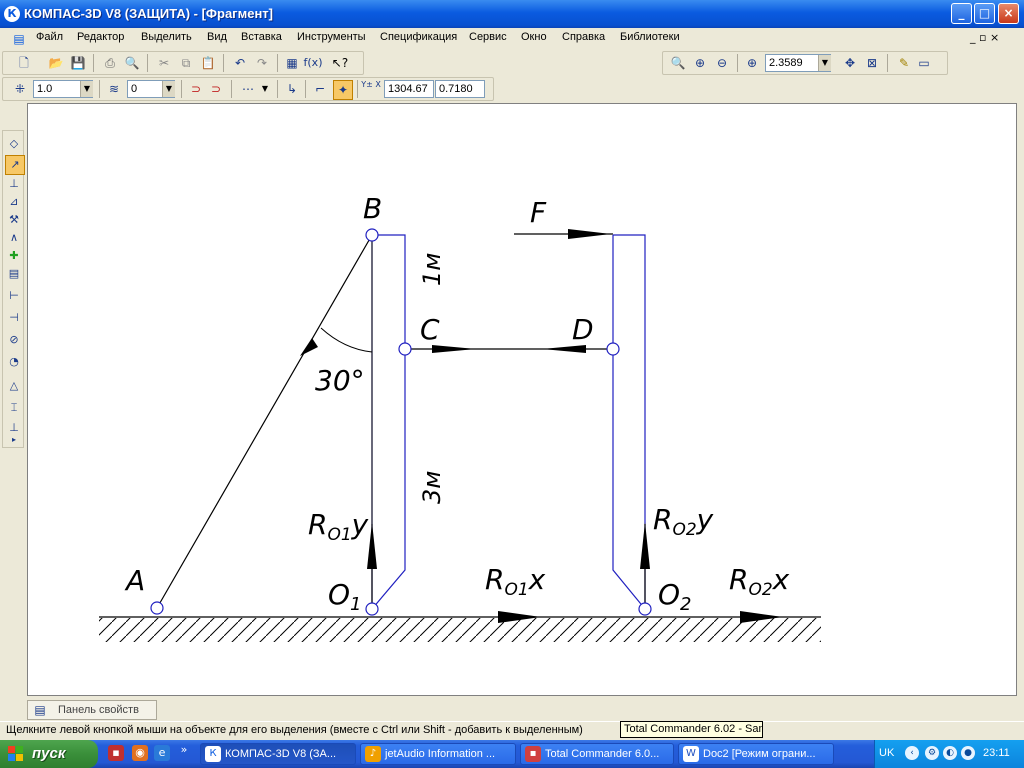  Describe the element at coordinates (932, 753) in the screenshot. I see `tray-network-icon: ⚙` at that location.